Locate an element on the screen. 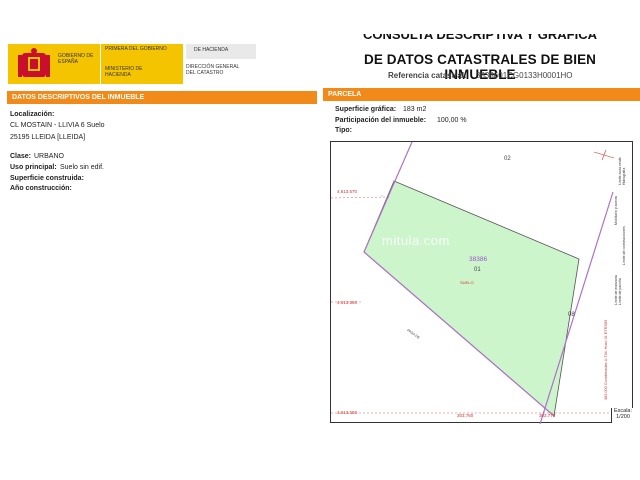 The height and width of the screenshot is (480, 640). watermark: mitula.com is located at coordinates (416, 240).